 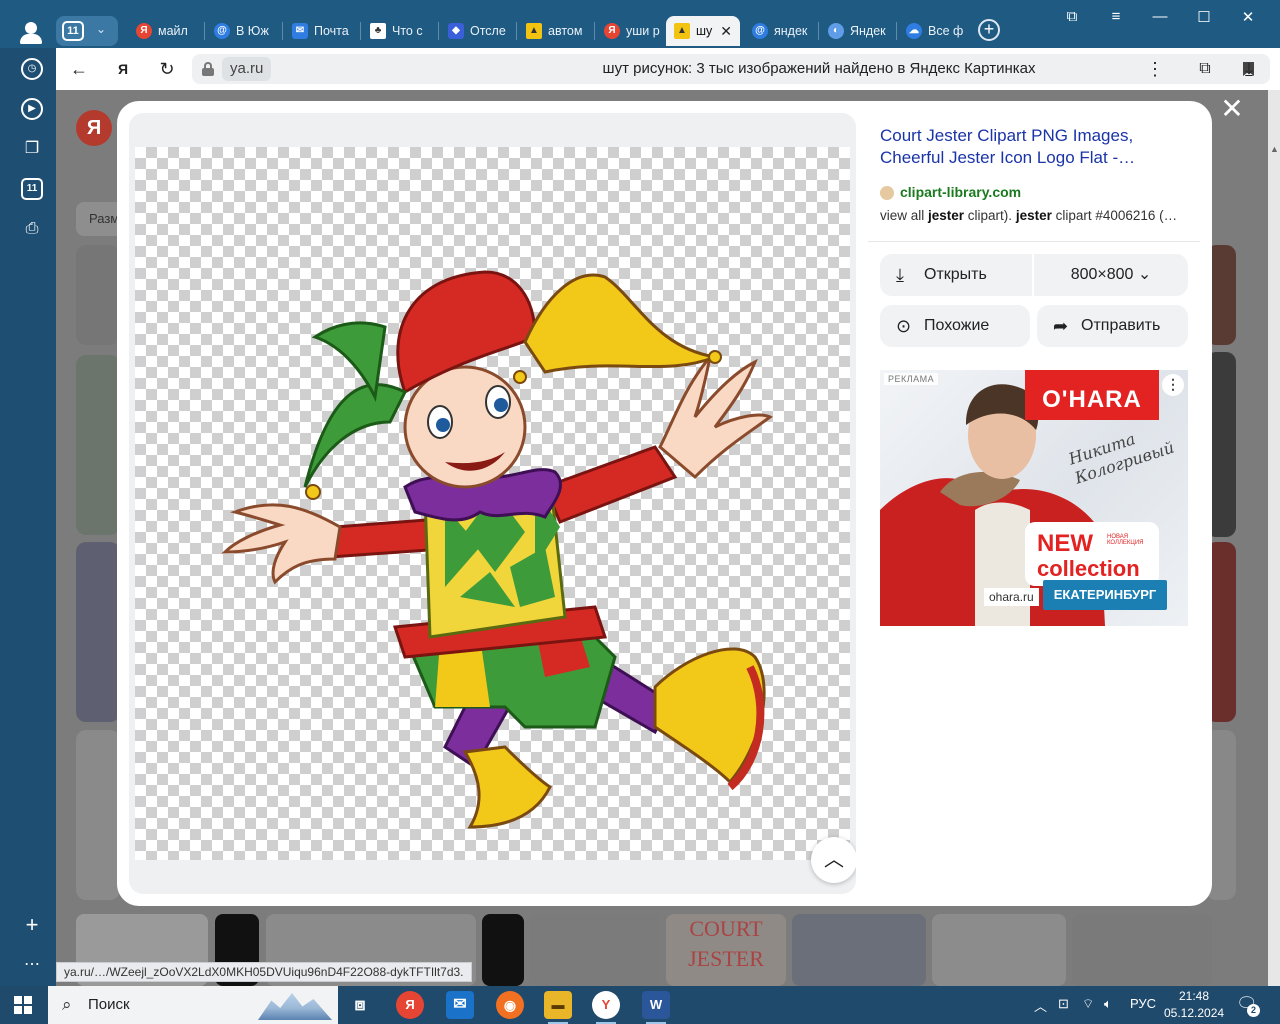 I want to click on ad-menu-icon: ⋮, so click(x=1173, y=385).